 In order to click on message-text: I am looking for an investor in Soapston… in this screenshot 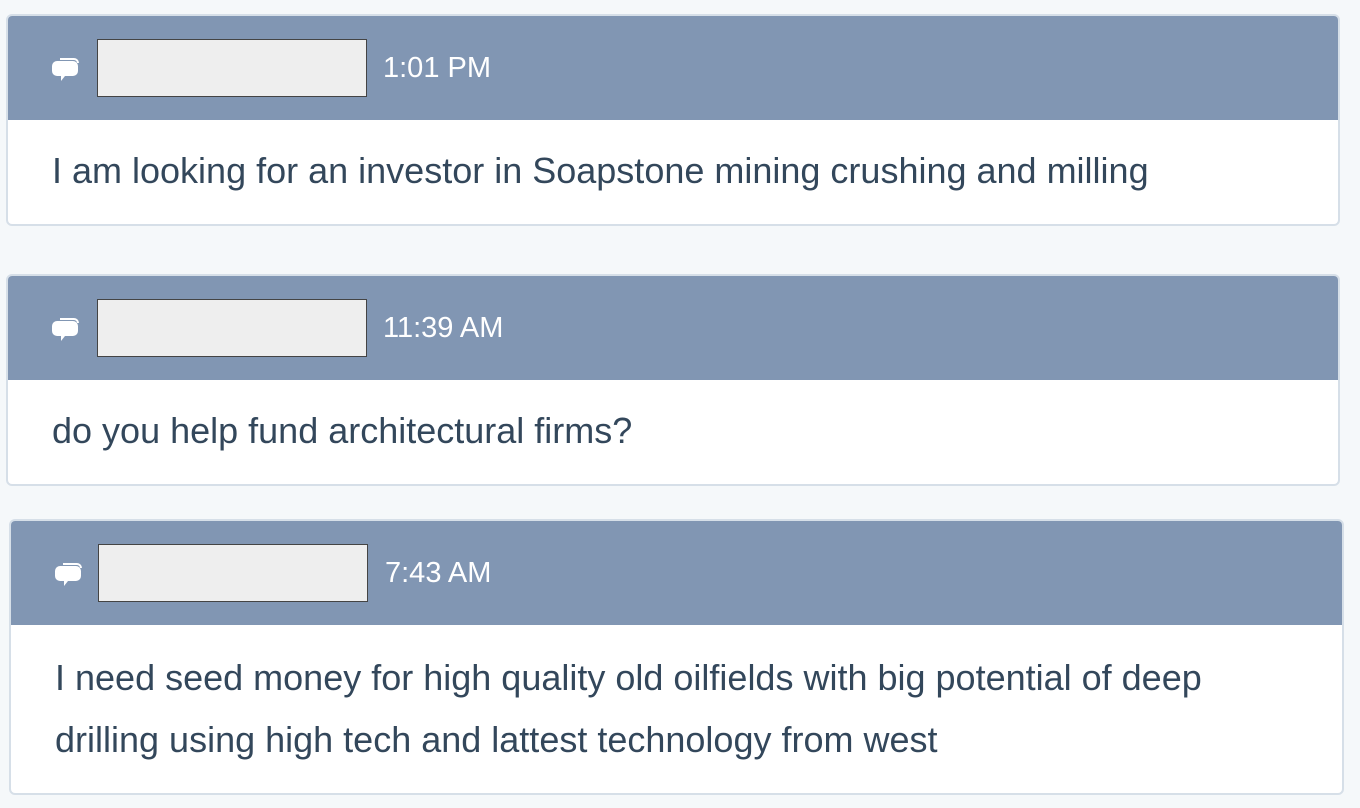, I will do `click(600, 170)`.